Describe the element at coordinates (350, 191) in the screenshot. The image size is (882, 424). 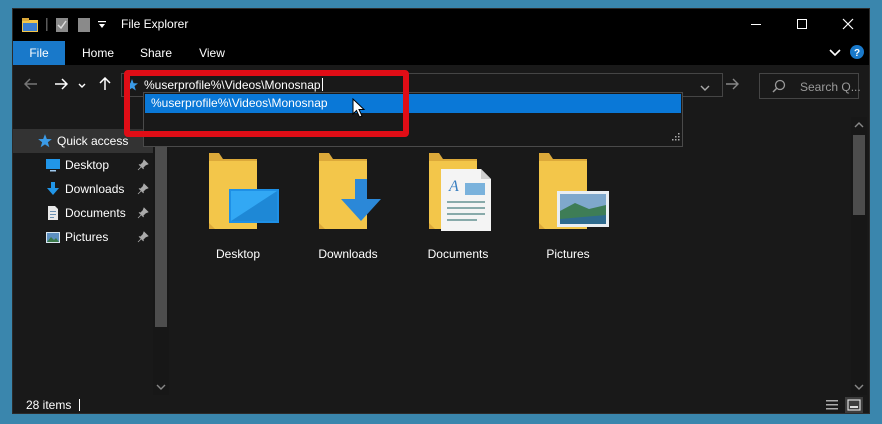
I see `downloads-folder-icon` at that location.